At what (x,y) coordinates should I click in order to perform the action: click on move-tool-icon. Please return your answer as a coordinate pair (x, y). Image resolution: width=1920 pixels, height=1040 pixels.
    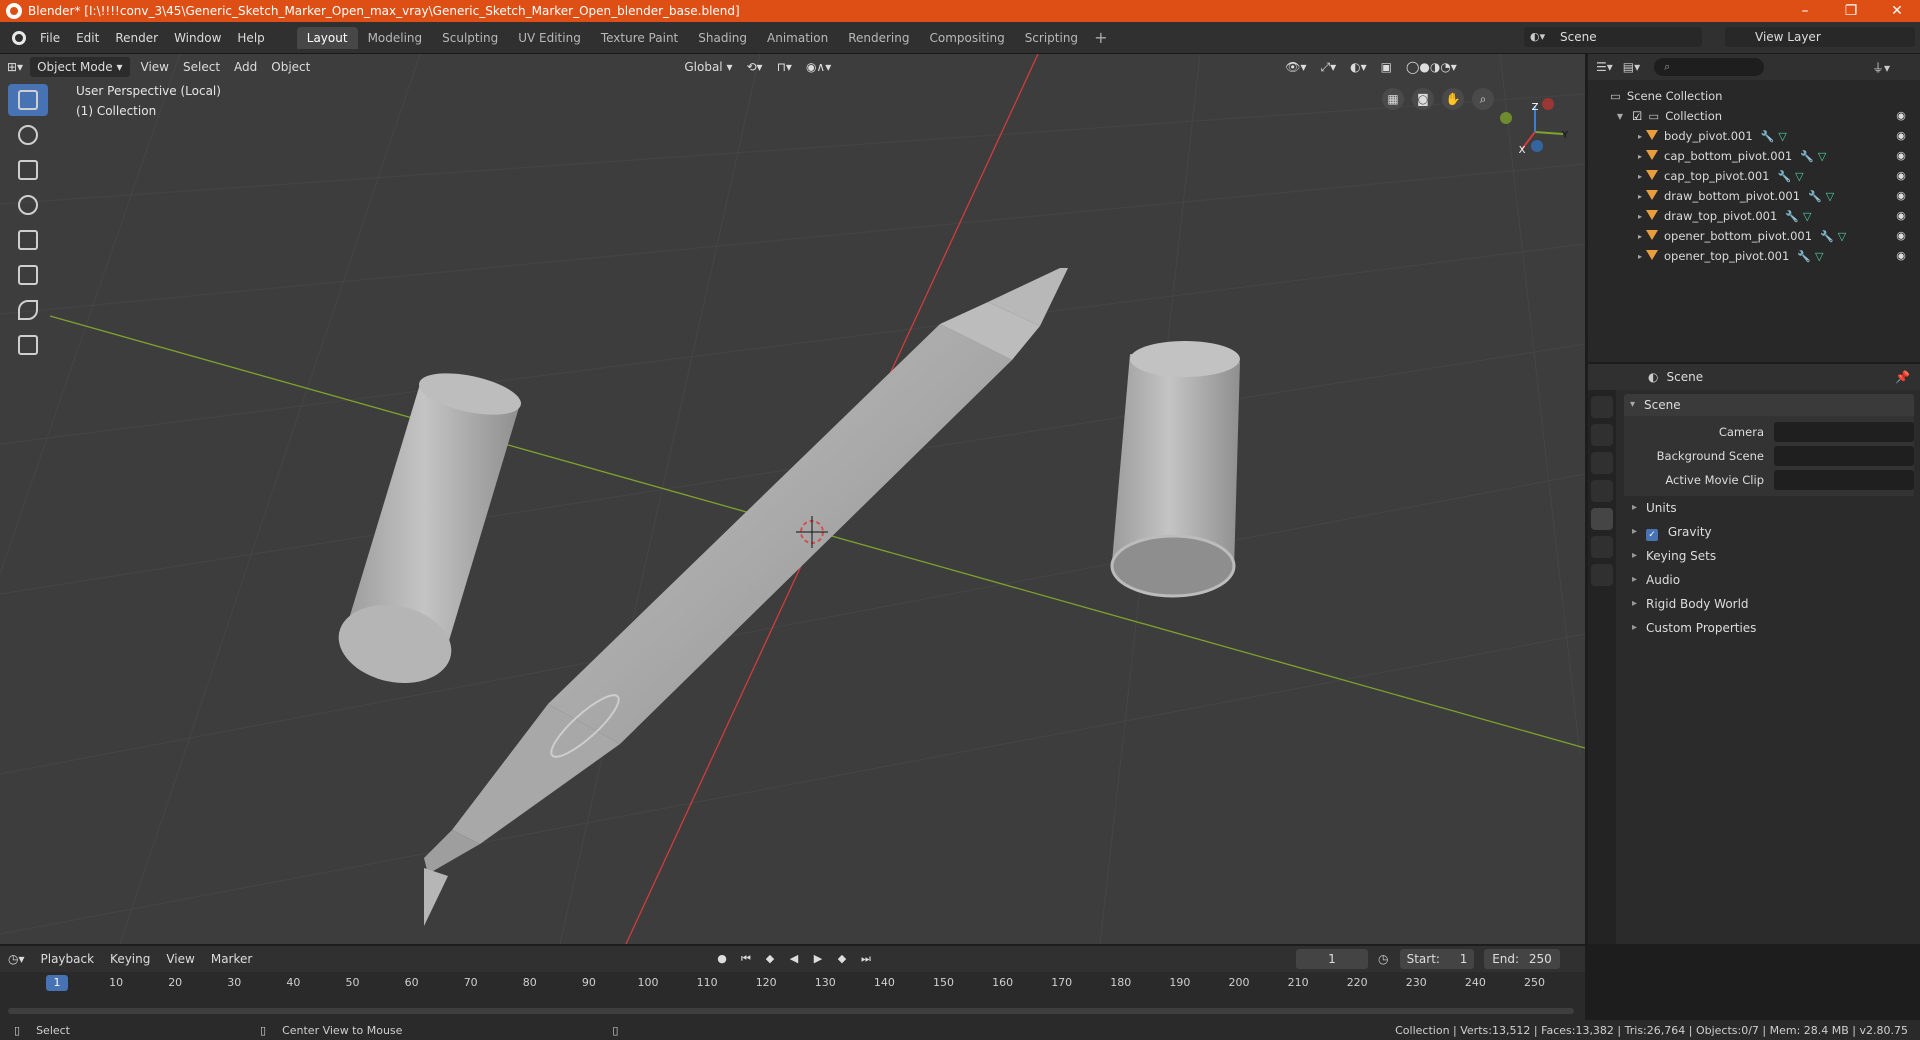
    Looking at the image, I should click on (28, 170).